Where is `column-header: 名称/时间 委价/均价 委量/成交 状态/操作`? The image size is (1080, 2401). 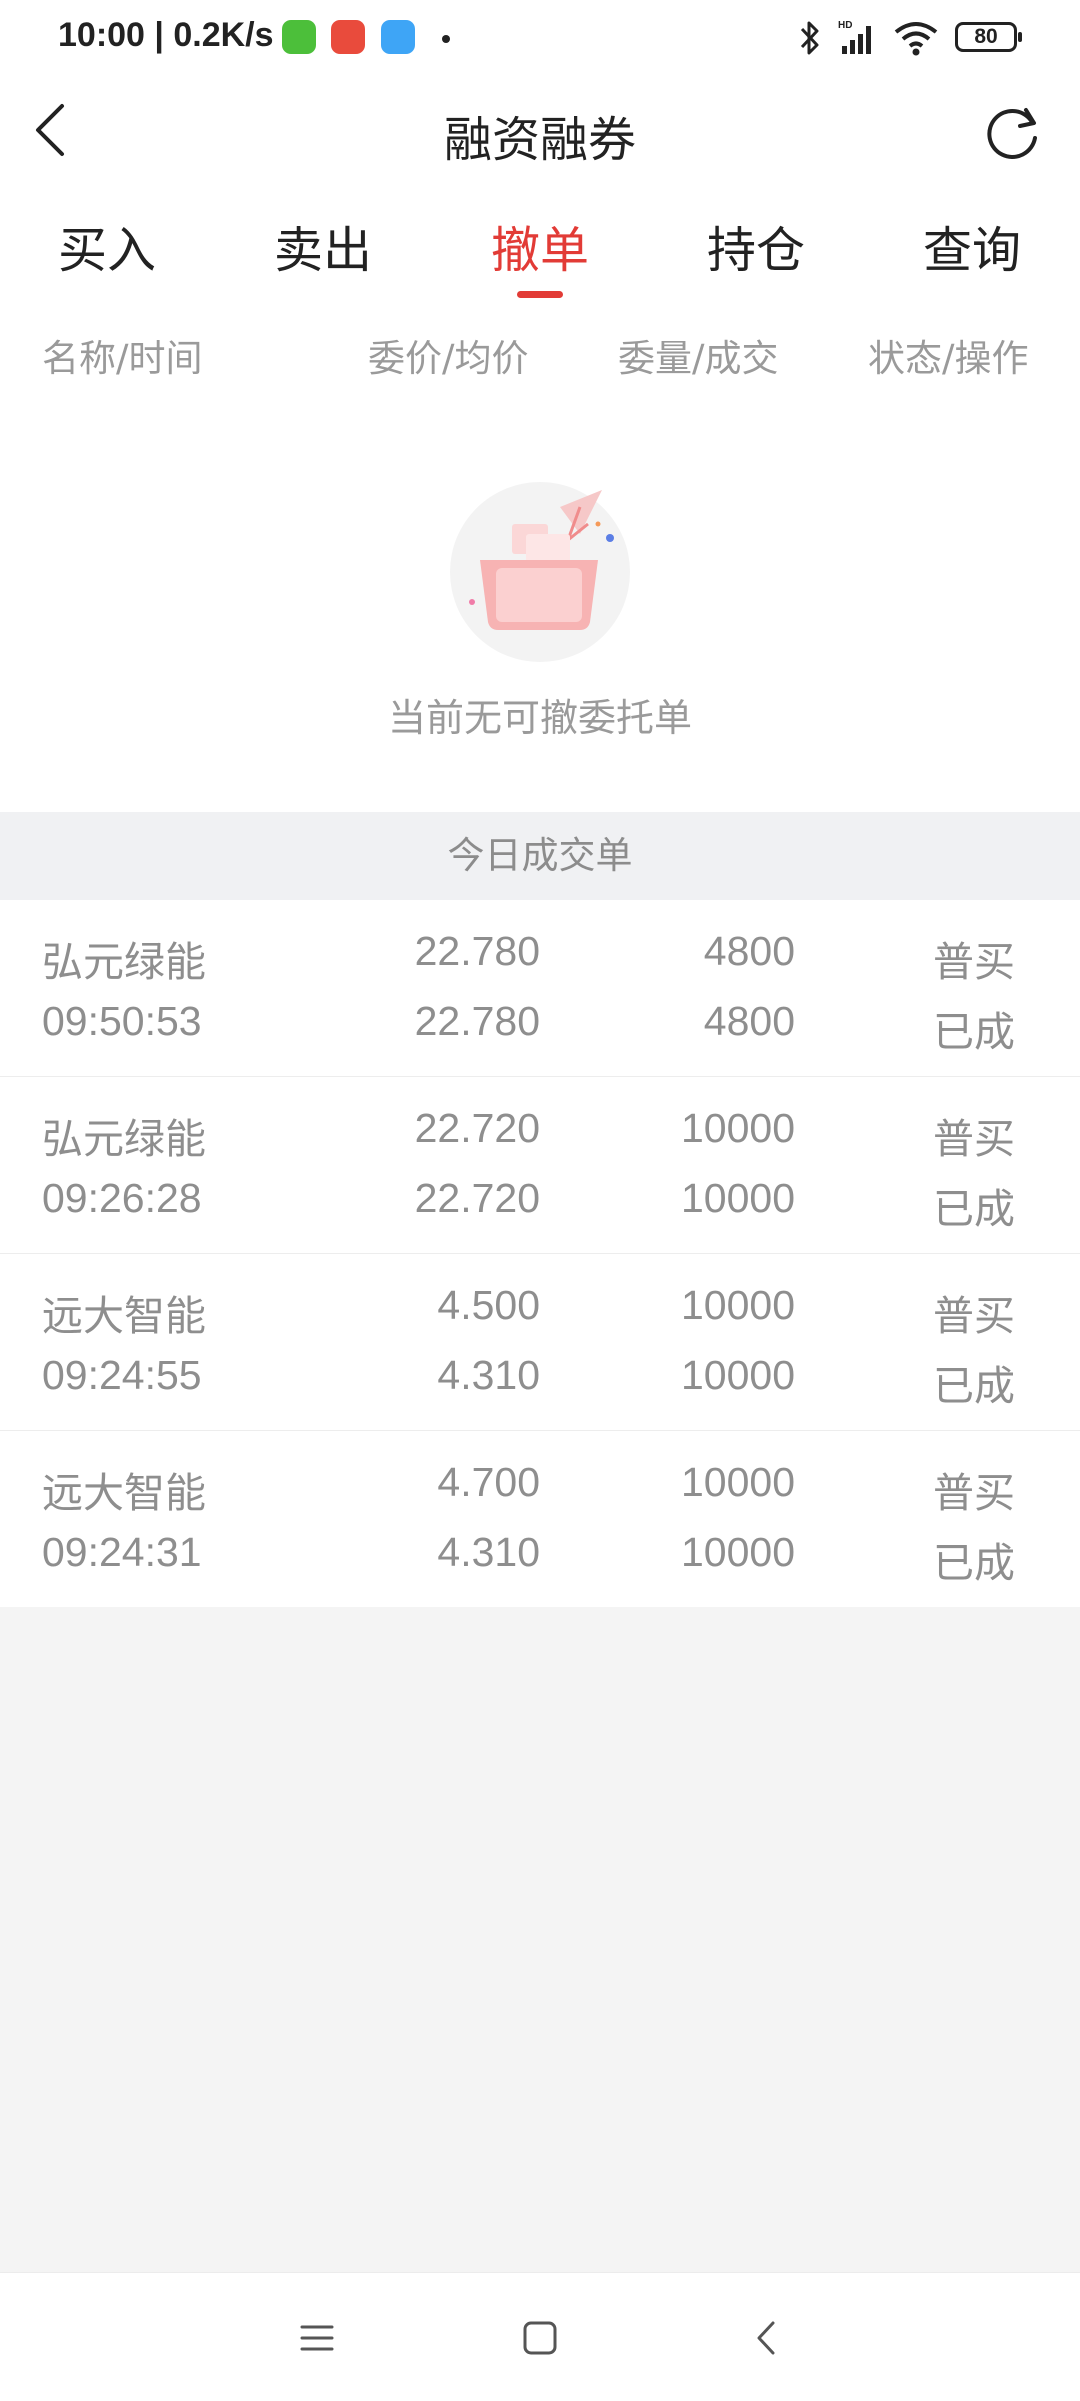
column-header: 名称/时间 委价/均价 委量/成交 状态/操作 is located at coordinates (540, 351).